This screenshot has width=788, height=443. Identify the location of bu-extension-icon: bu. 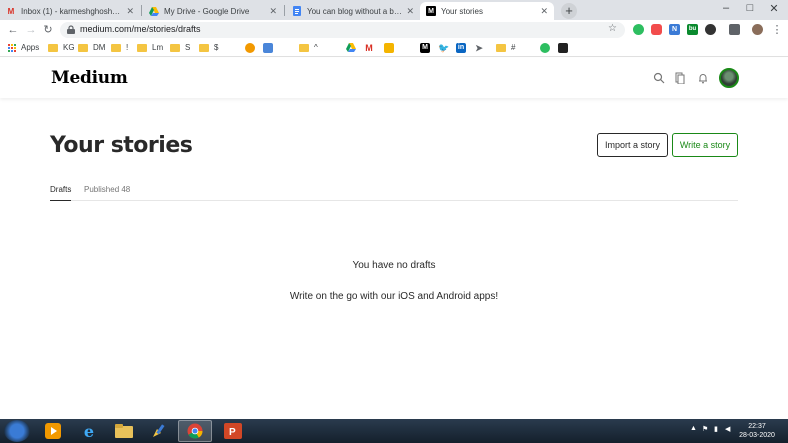
(692, 29).